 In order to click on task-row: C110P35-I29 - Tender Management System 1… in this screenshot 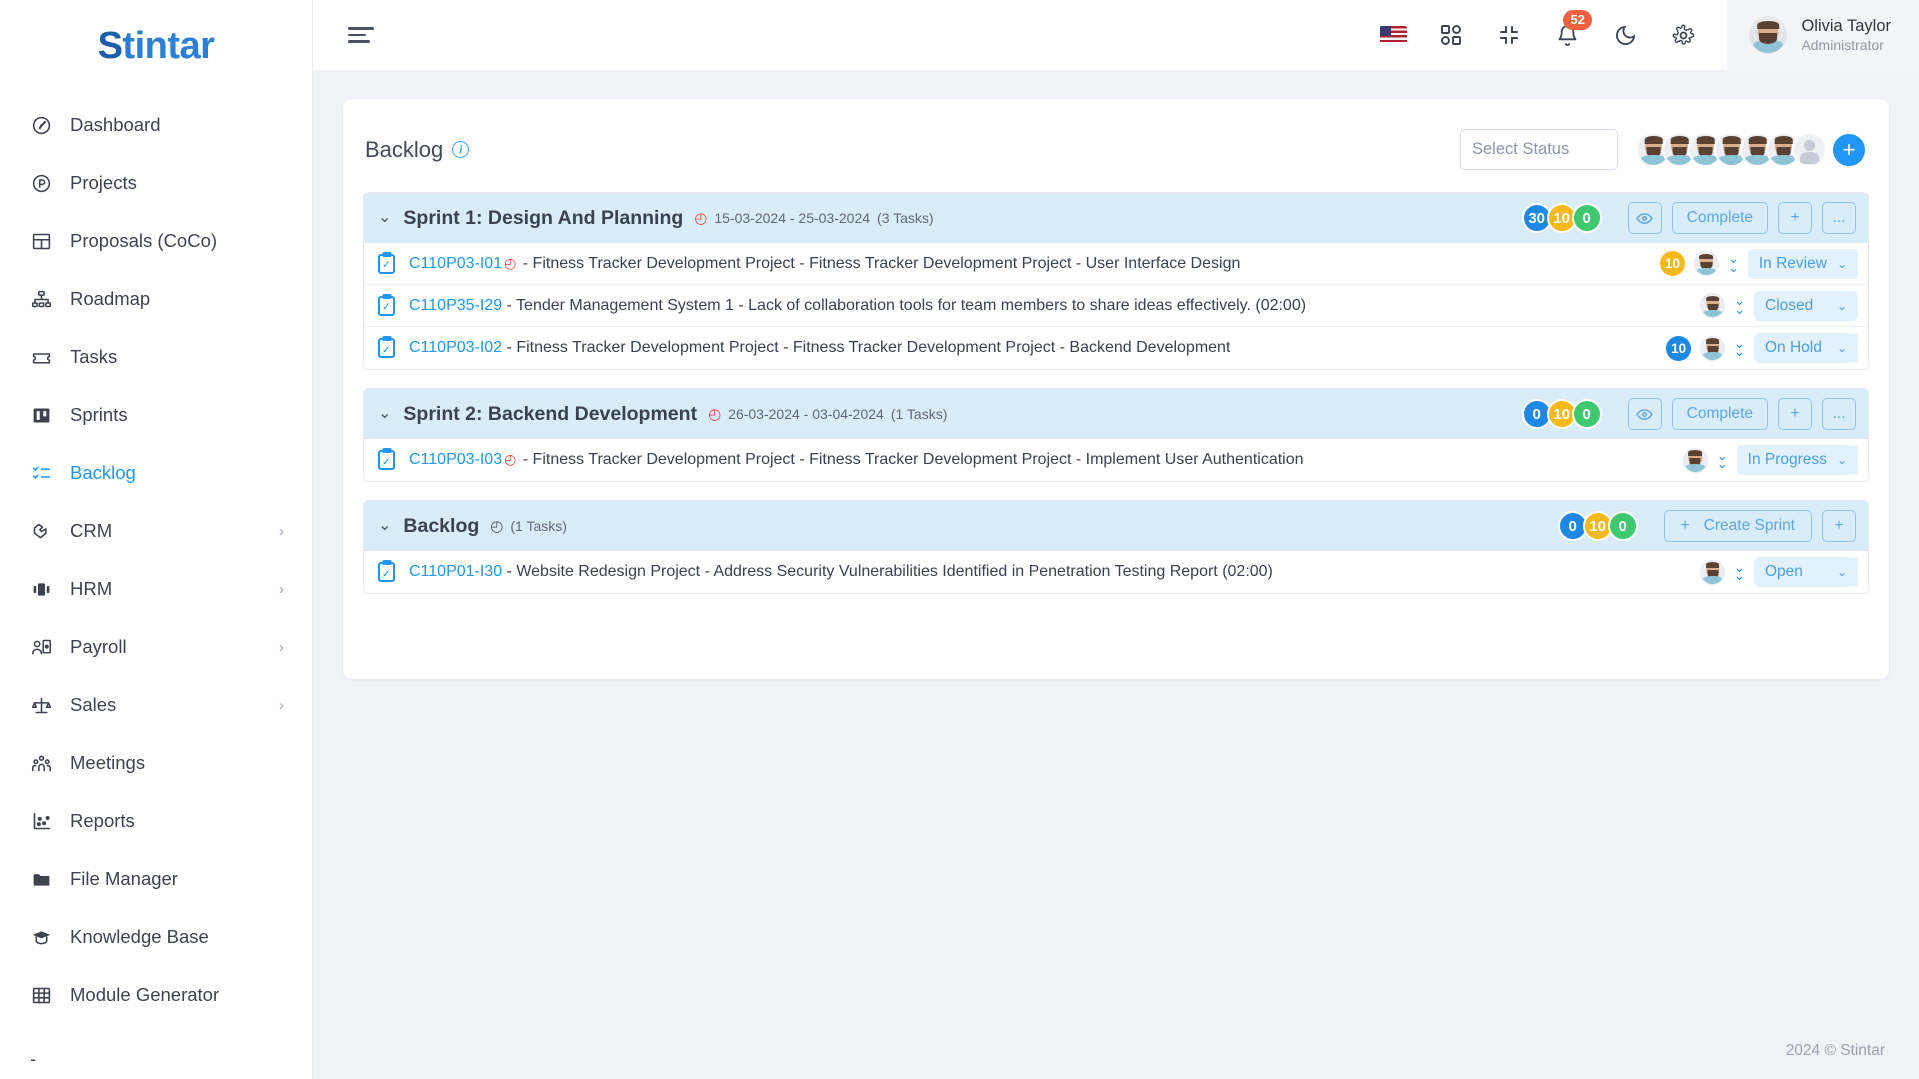, I will do `click(1116, 306)`.